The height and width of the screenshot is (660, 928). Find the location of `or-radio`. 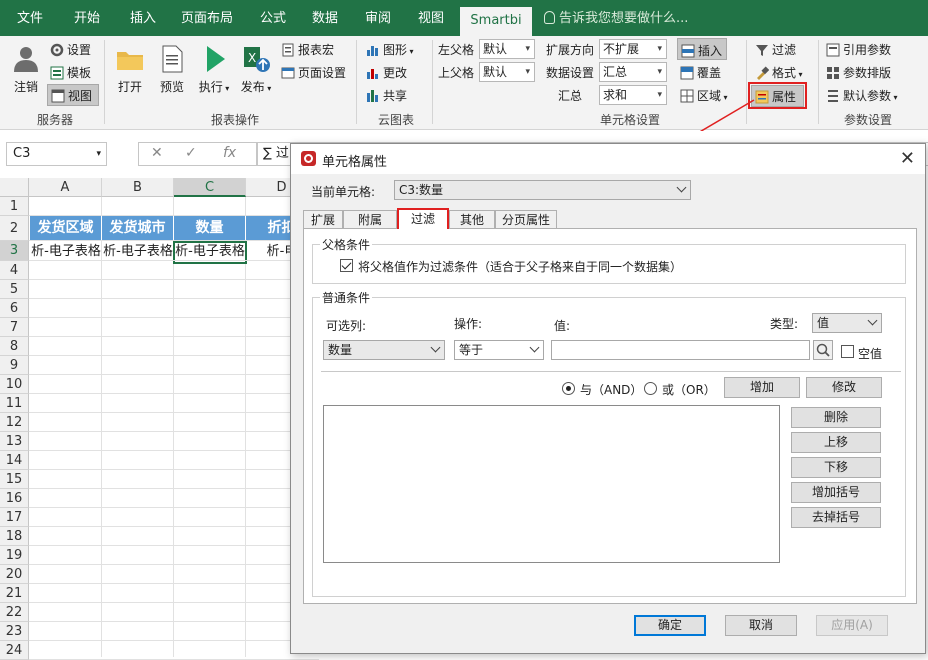

or-radio is located at coordinates (650, 388).